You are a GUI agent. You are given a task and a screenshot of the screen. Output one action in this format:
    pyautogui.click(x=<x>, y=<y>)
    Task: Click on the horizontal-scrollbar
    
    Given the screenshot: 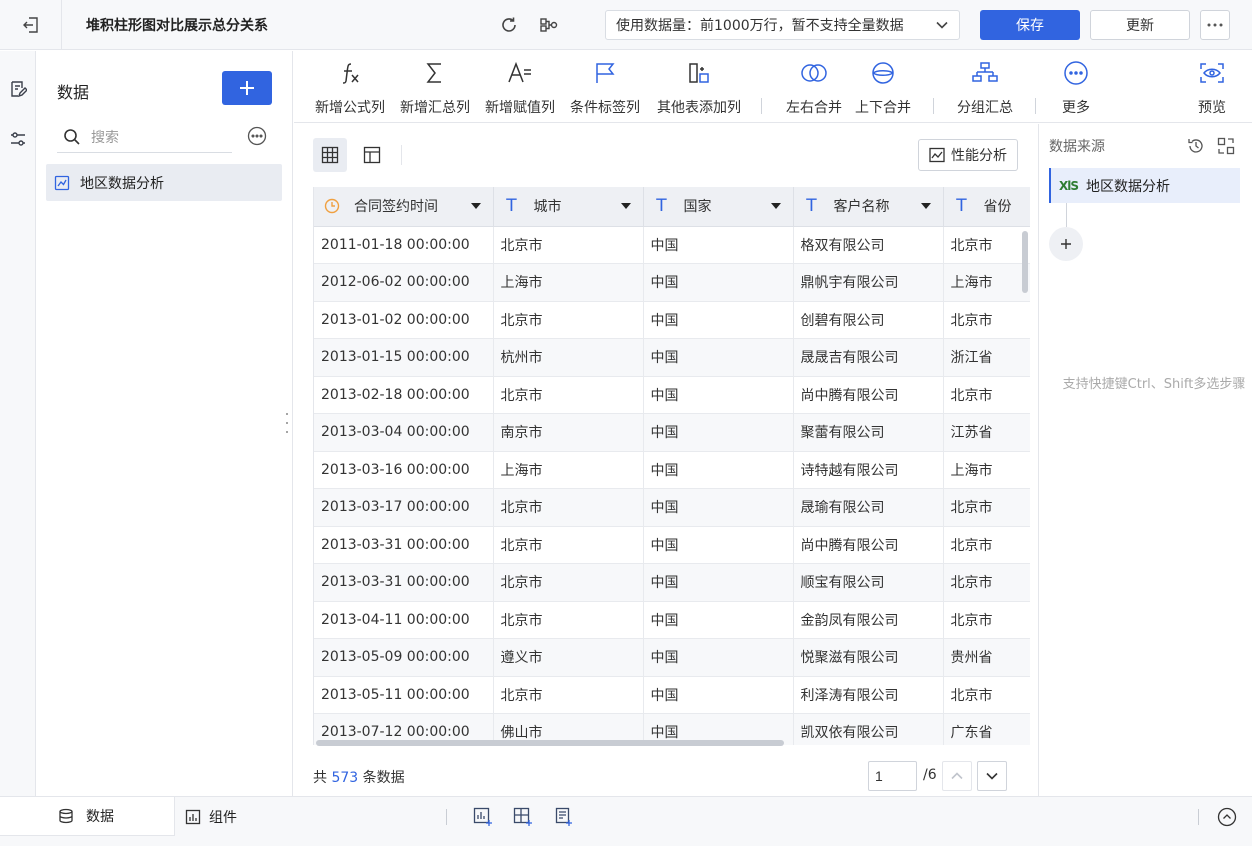 What is the action you would take?
    pyautogui.click(x=550, y=743)
    